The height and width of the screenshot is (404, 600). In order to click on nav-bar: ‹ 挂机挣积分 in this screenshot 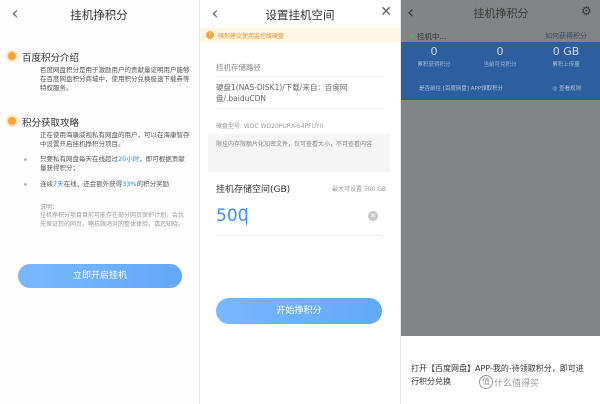, I will do `click(99, 15)`.